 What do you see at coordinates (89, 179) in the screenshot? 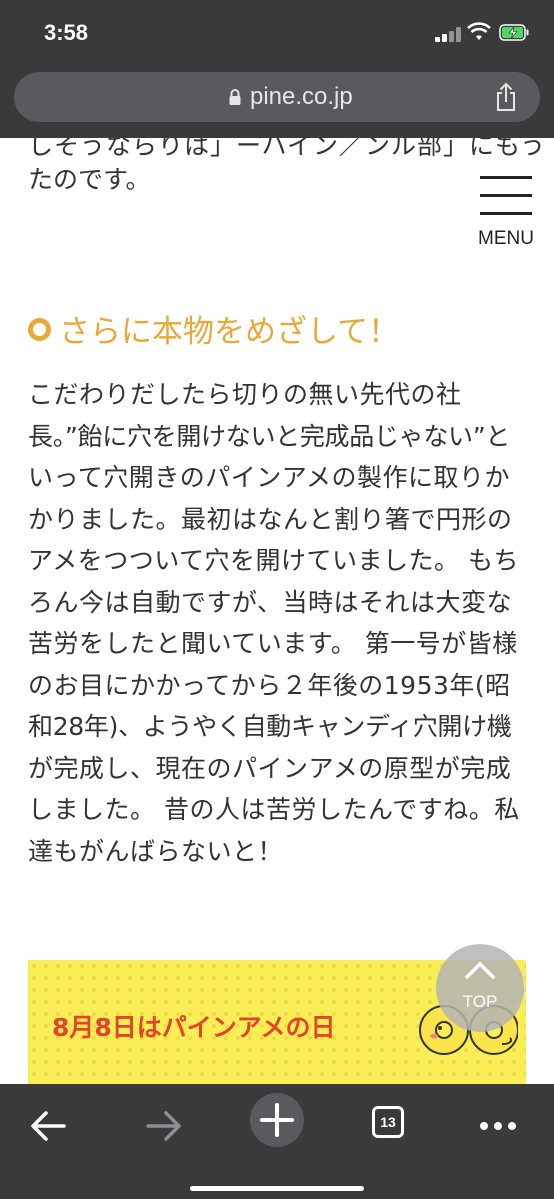
I see `previous-paragraph-end: たのです。` at bounding box center [89, 179].